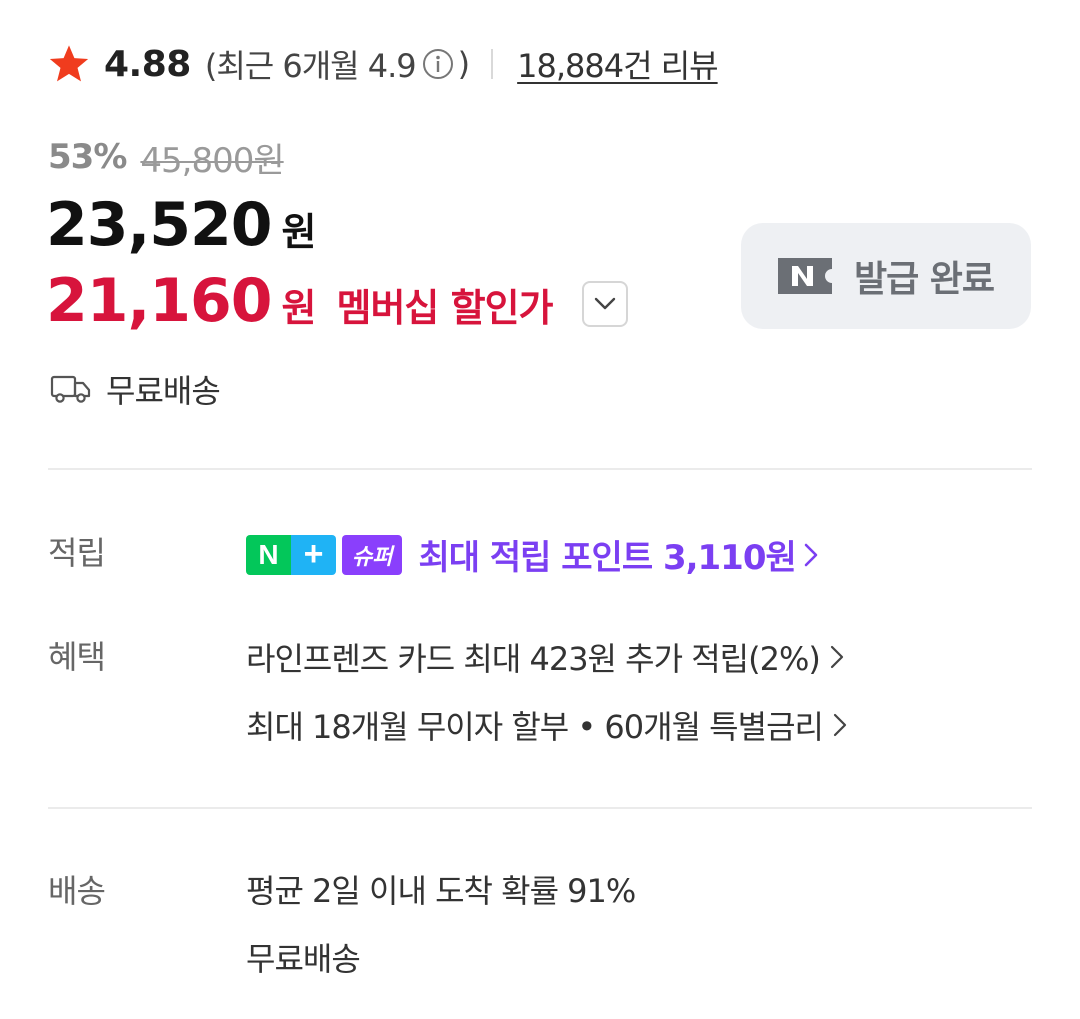 The image size is (1080, 1019). What do you see at coordinates (77, 657) in the screenshot?
I see `benefits-label: 혜택` at bounding box center [77, 657].